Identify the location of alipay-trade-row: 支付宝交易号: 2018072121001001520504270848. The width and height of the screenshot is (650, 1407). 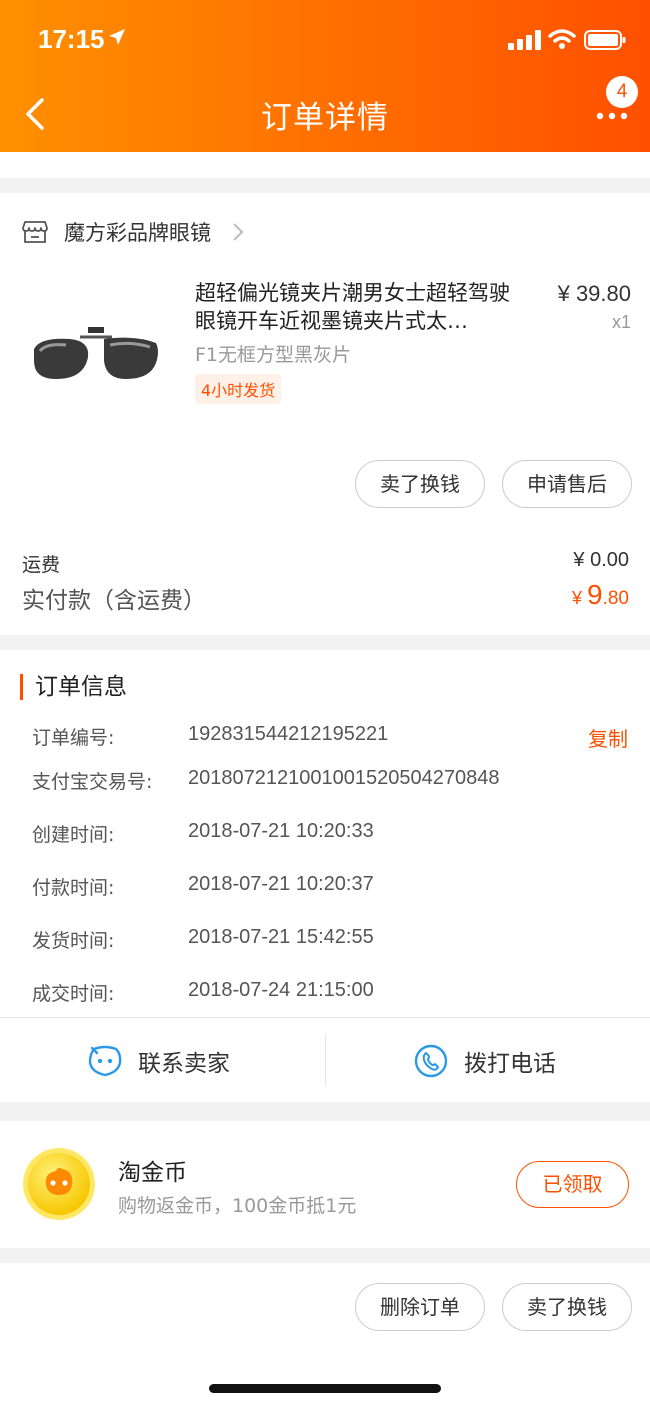
(332, 781).